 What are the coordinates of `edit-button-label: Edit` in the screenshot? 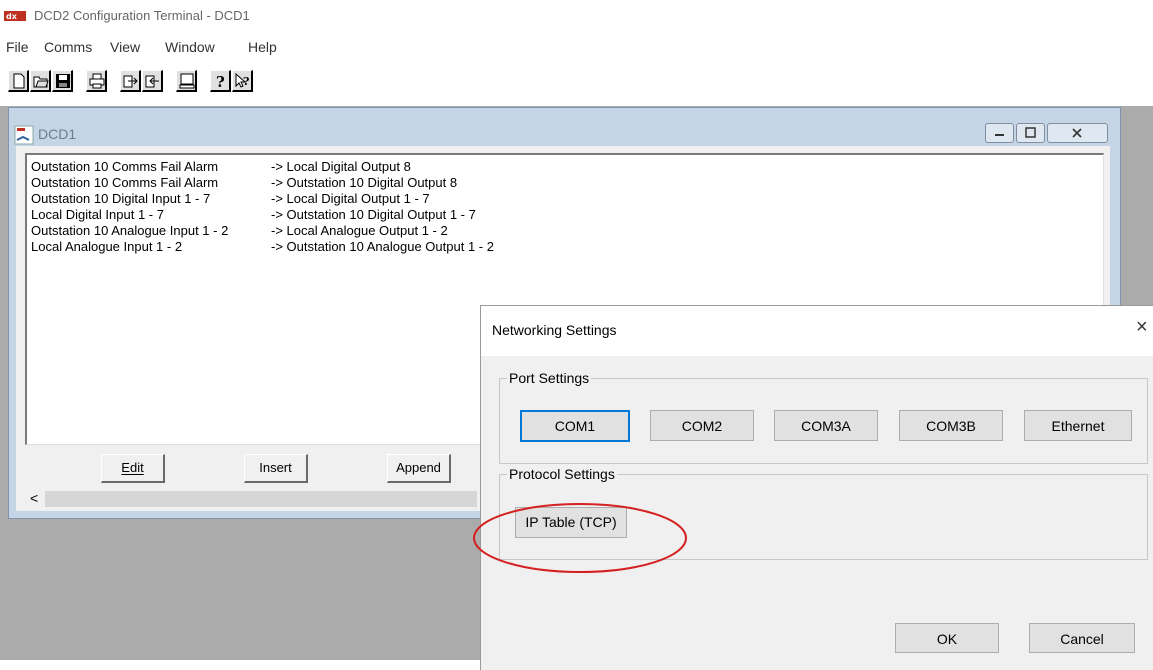 It's located at (132, 467).